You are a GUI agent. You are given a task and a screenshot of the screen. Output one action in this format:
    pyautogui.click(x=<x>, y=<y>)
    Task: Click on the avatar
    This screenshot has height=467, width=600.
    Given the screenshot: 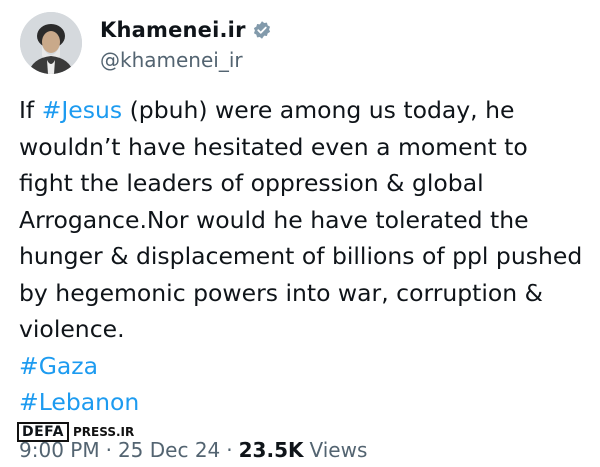 What is the action you would take?
    pyautogui.click(x=51, y=43)
    